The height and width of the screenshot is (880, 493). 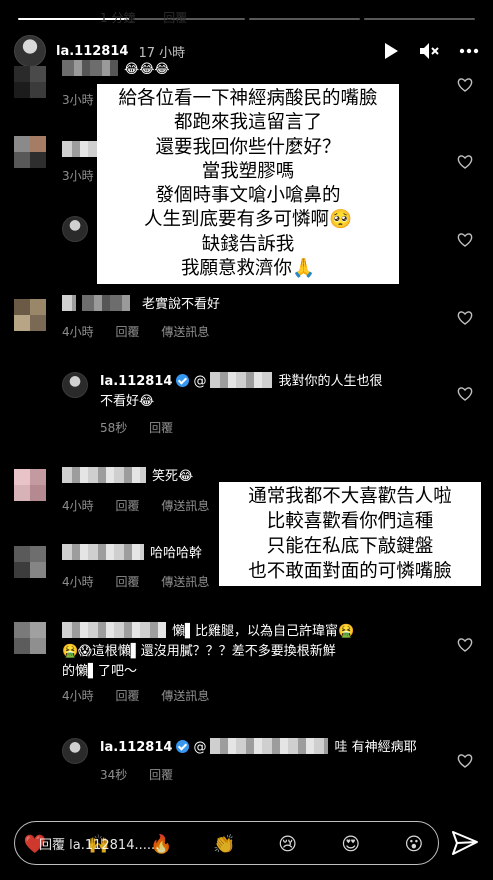 What do you see at coordinates (469, 51) in the screenshot?
I see `more-options-icon` at bounding box center [469, 51].